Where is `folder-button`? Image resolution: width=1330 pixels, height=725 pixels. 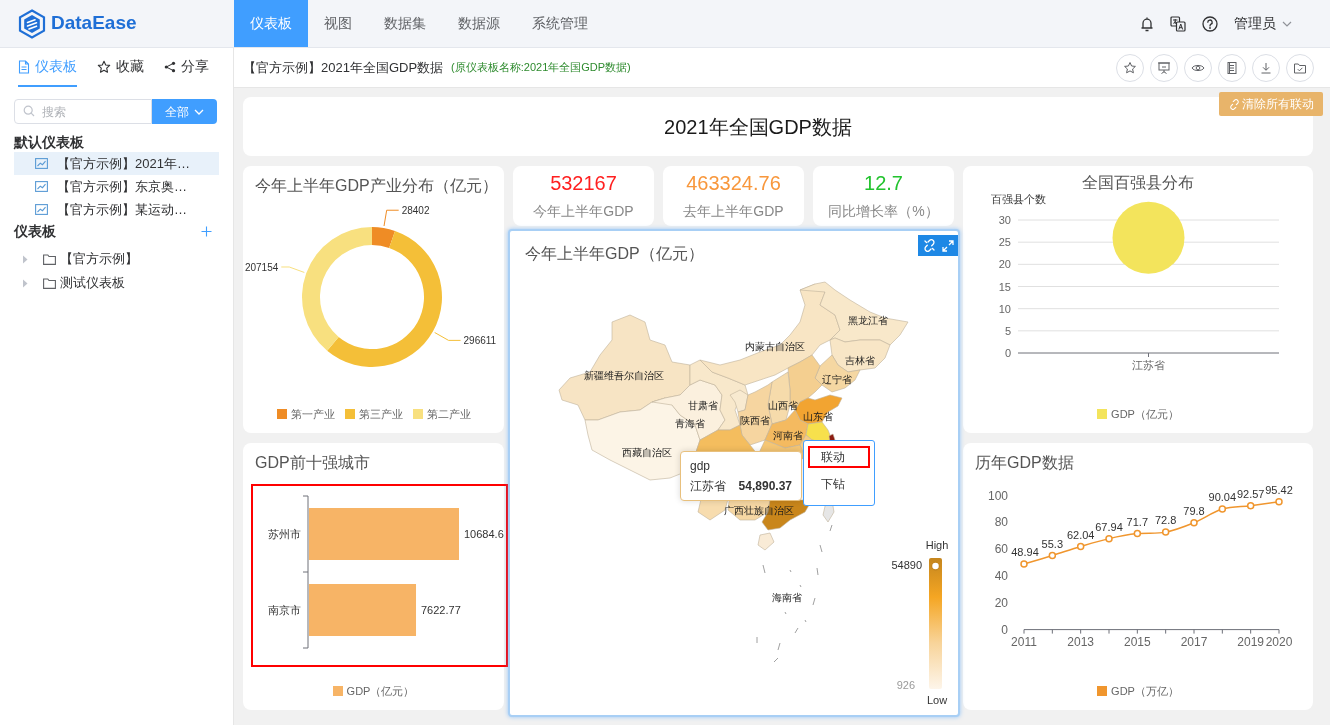 folder-button is located at coordinates (1300, 67).